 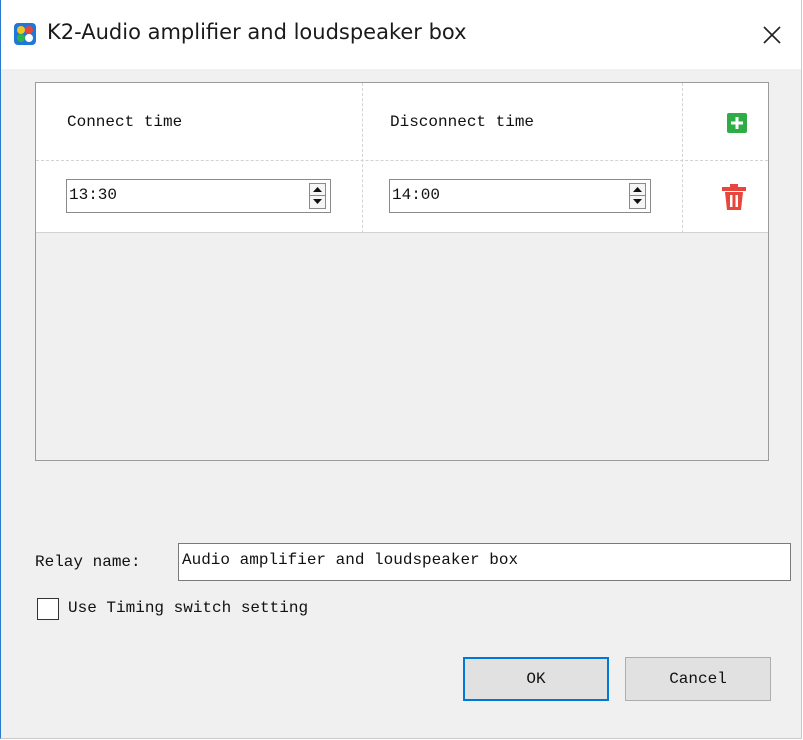 What do you see at coordinates (698, 679) in the screenshot?
I see `cancel-button: Cancel` at bounding box center [698, 679].